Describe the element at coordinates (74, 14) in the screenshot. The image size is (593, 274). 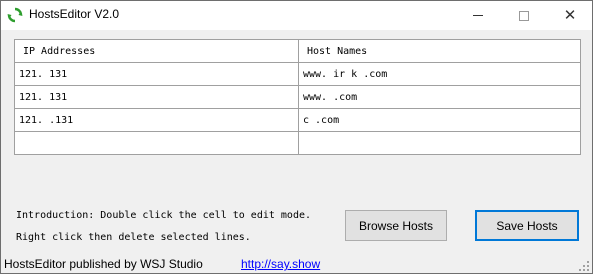
I see `window-title: HostsEditor V2.0` at that location.